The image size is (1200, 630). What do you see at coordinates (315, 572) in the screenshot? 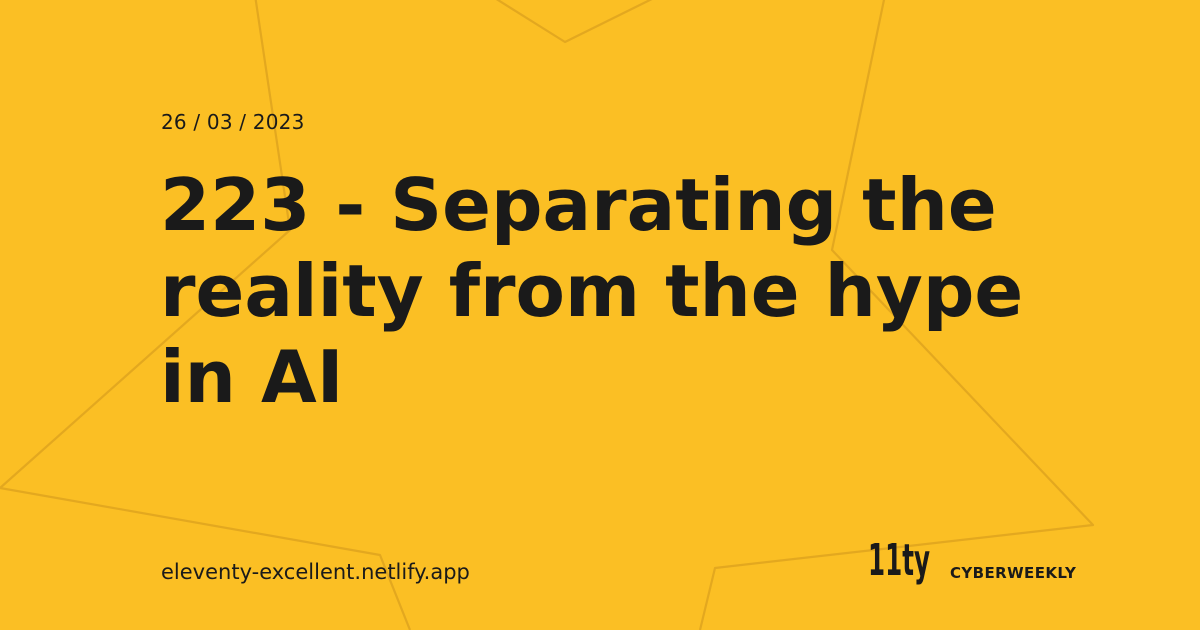
I see `site-url-link: eleventy-excellent.netlify.app` at bounding box center [315, 572].